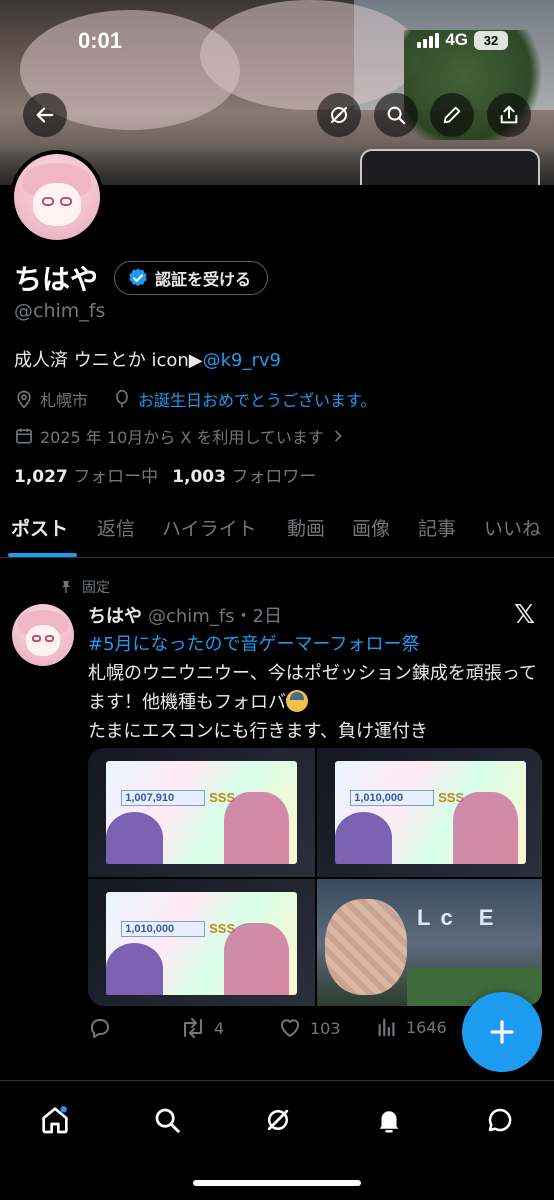  I want to click on pencil-icon, so click(452, 115).